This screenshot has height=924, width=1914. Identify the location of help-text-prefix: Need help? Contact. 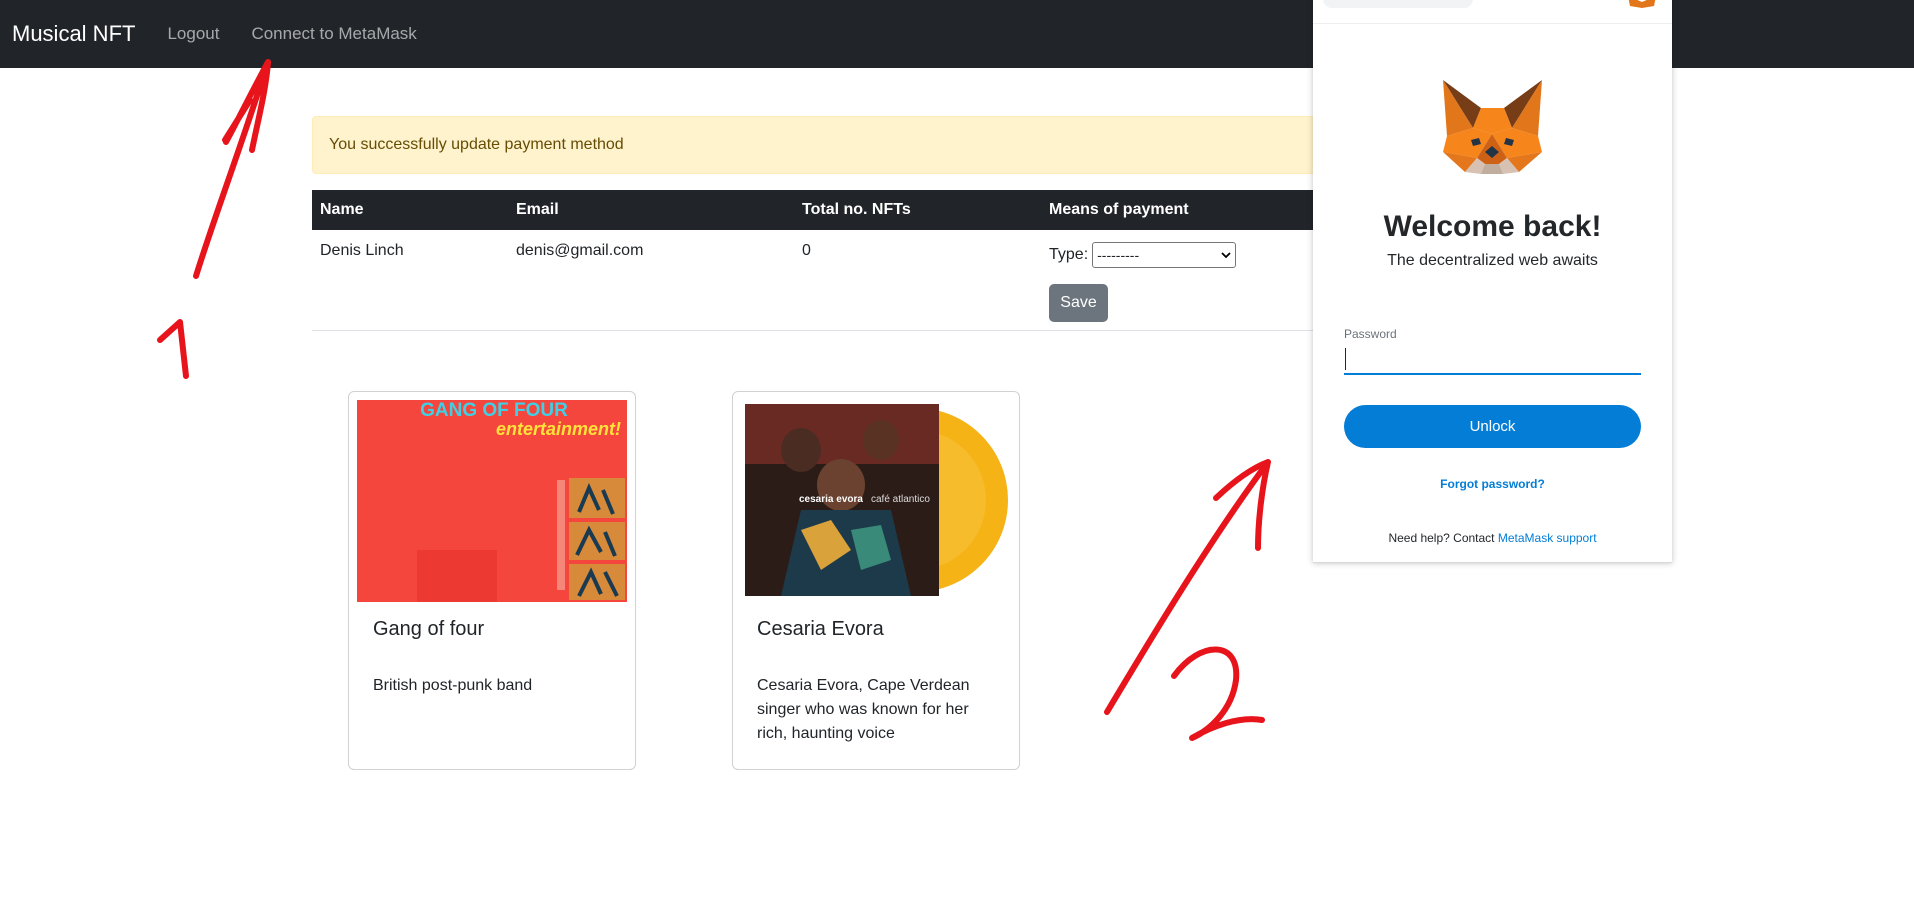
(1443, 538).